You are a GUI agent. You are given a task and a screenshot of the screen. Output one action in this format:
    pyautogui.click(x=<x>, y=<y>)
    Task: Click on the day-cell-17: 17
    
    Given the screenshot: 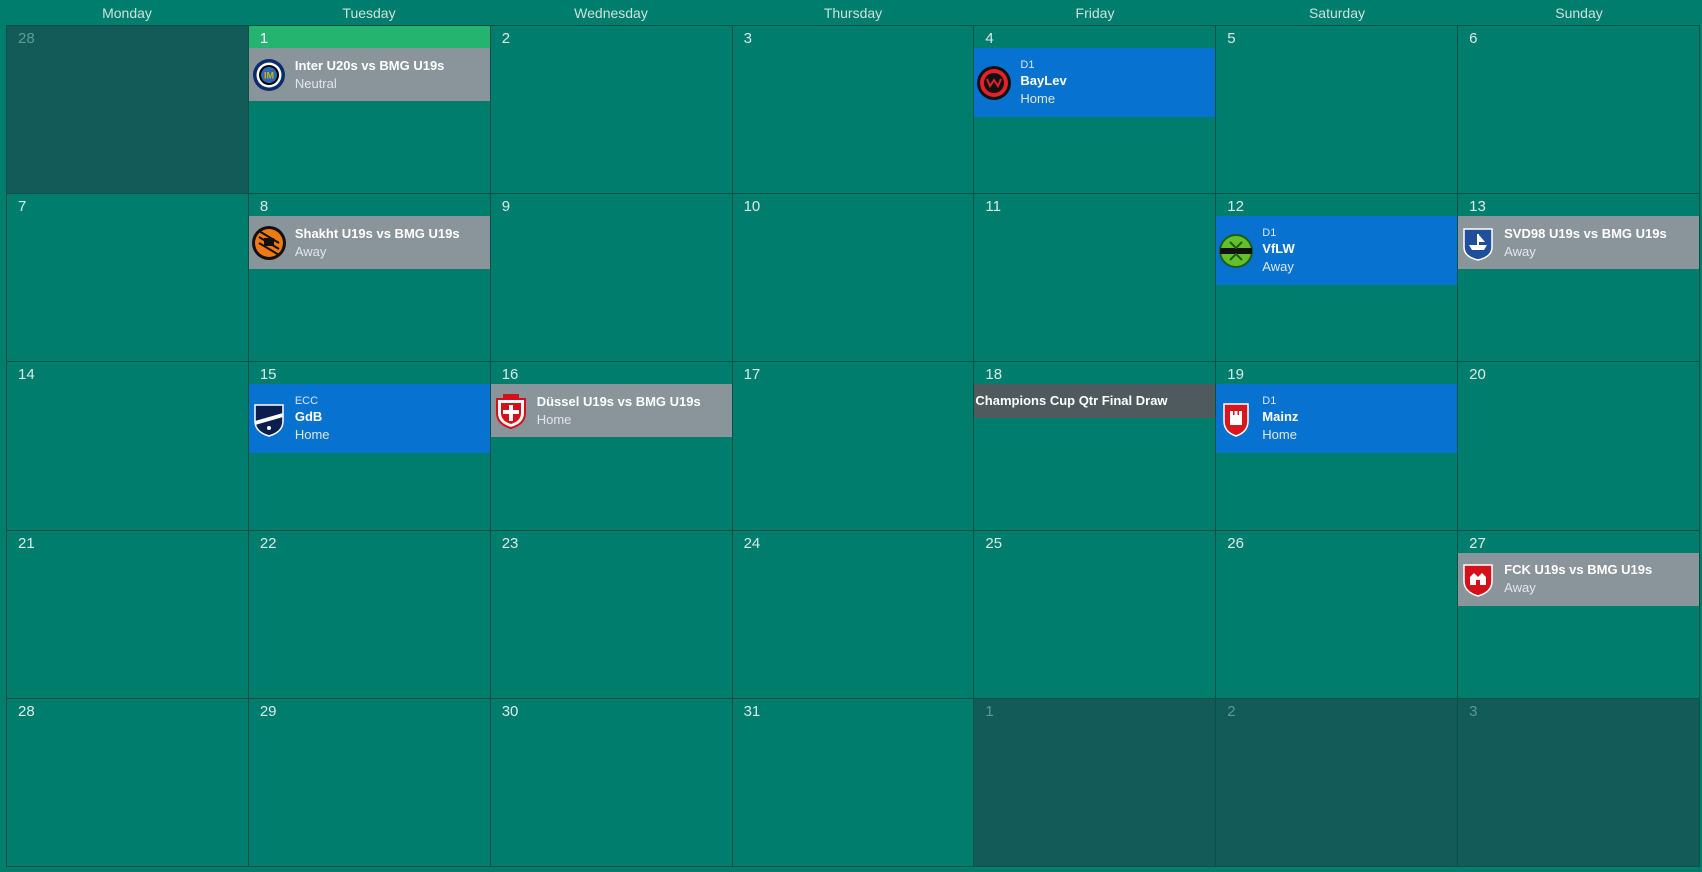 What is the action you would take?
    pyautogui.click(x=853, y=446)
    